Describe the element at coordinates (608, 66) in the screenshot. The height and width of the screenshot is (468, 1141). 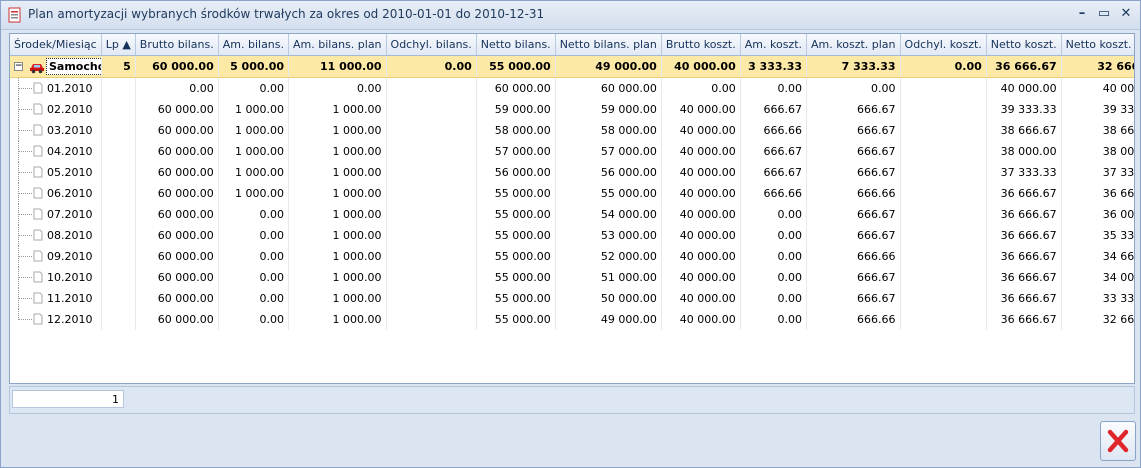
I see `group-cell: 49 000.00` at that location.